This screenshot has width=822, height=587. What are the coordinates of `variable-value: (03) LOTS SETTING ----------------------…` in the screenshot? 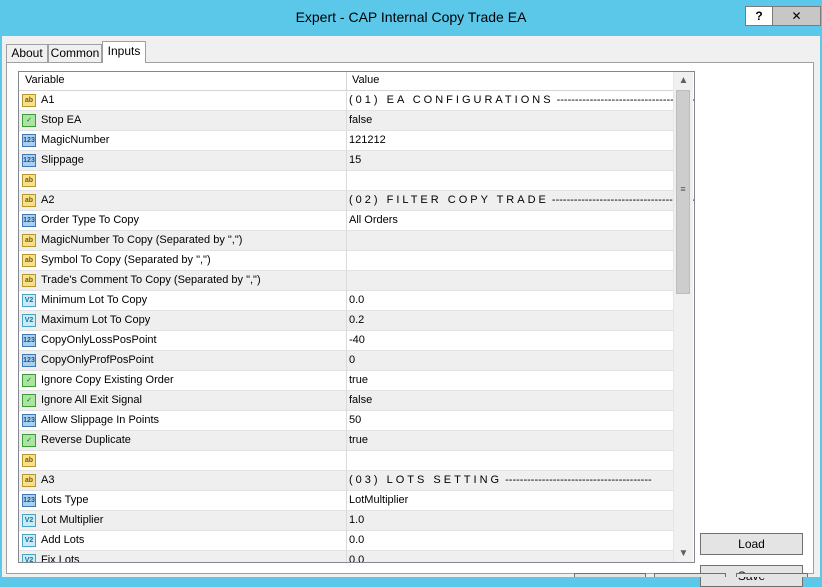 It's located at (500, 480).